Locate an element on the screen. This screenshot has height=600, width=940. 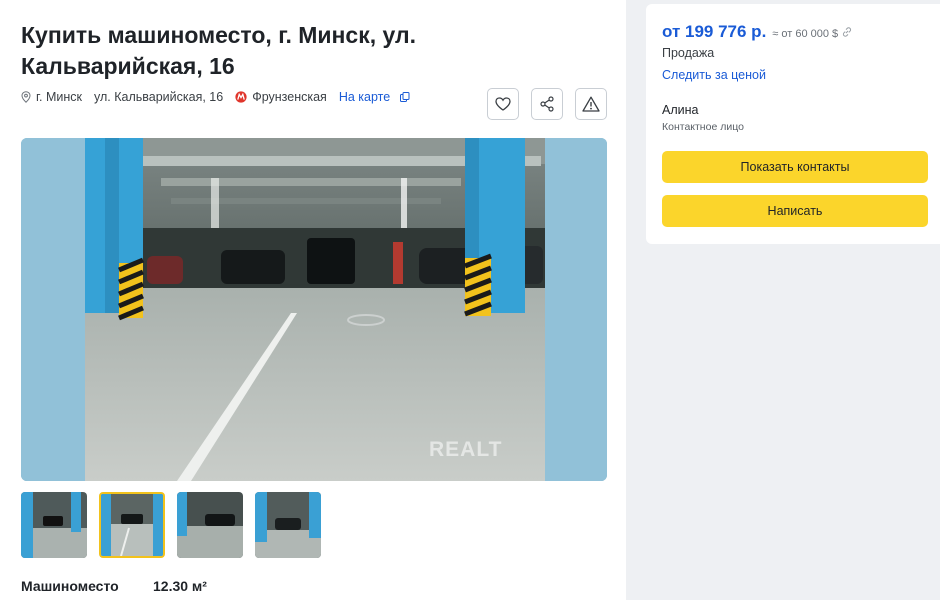
price-usd: ≈ от 60 000 $ is located at coordinates (805, 34).